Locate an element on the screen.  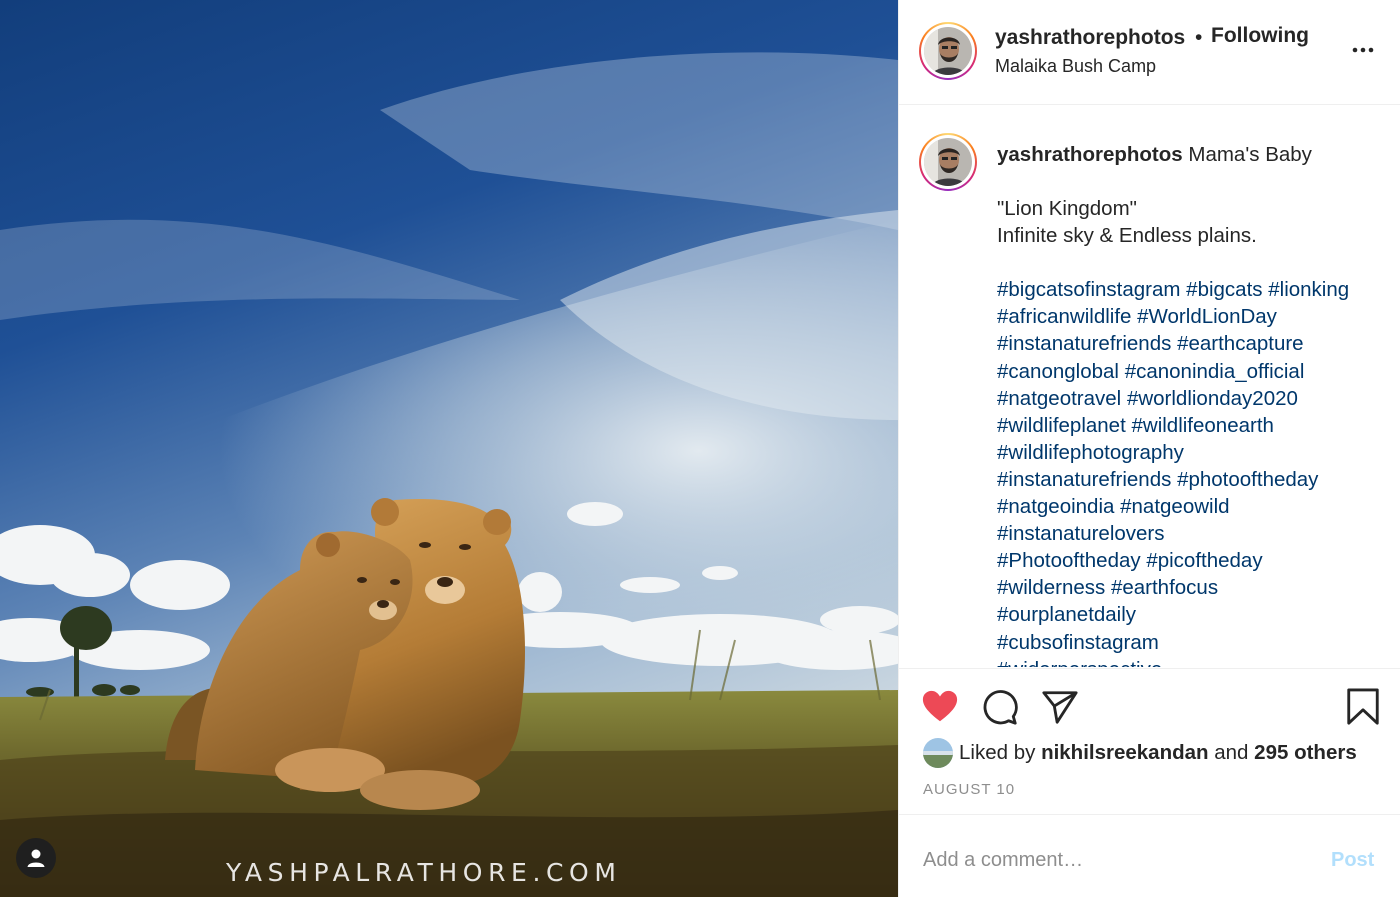
author-avatar is located at coordinates (948, 51).